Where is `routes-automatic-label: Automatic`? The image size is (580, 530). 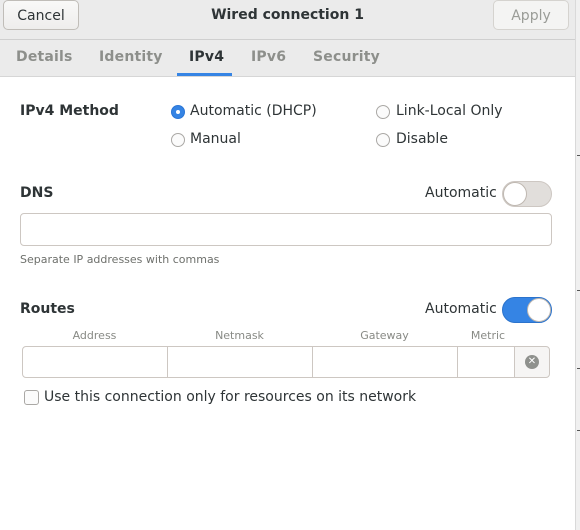 routes-automatic-label: Automatic is located at coordinates (461, 309).